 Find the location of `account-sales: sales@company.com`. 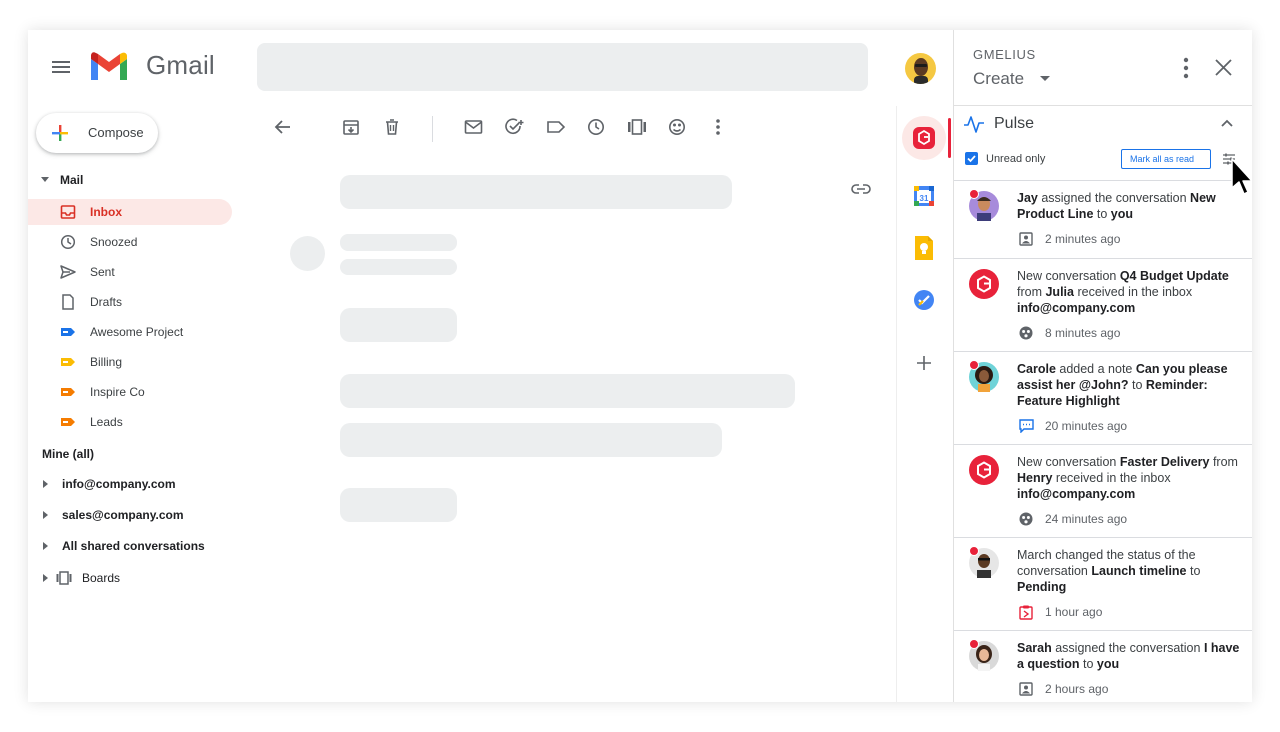

account-sales: sales@company.com is located at coordinates (135, 515).